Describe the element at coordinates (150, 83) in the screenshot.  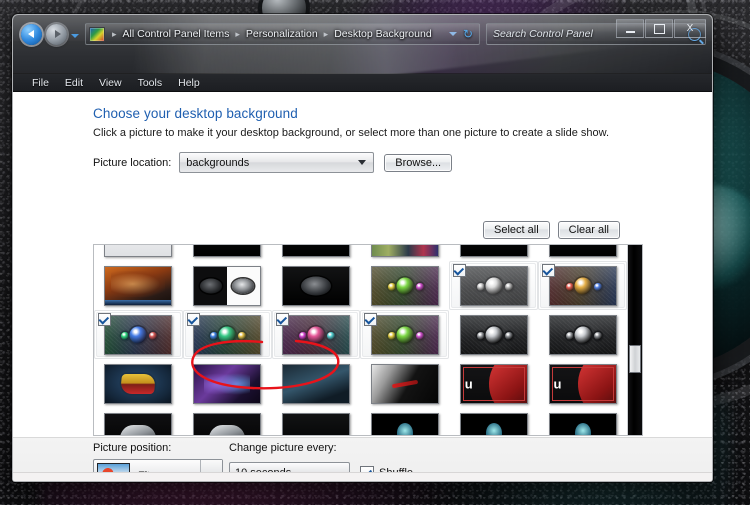
I see `menu-tools: Tools` at that location.